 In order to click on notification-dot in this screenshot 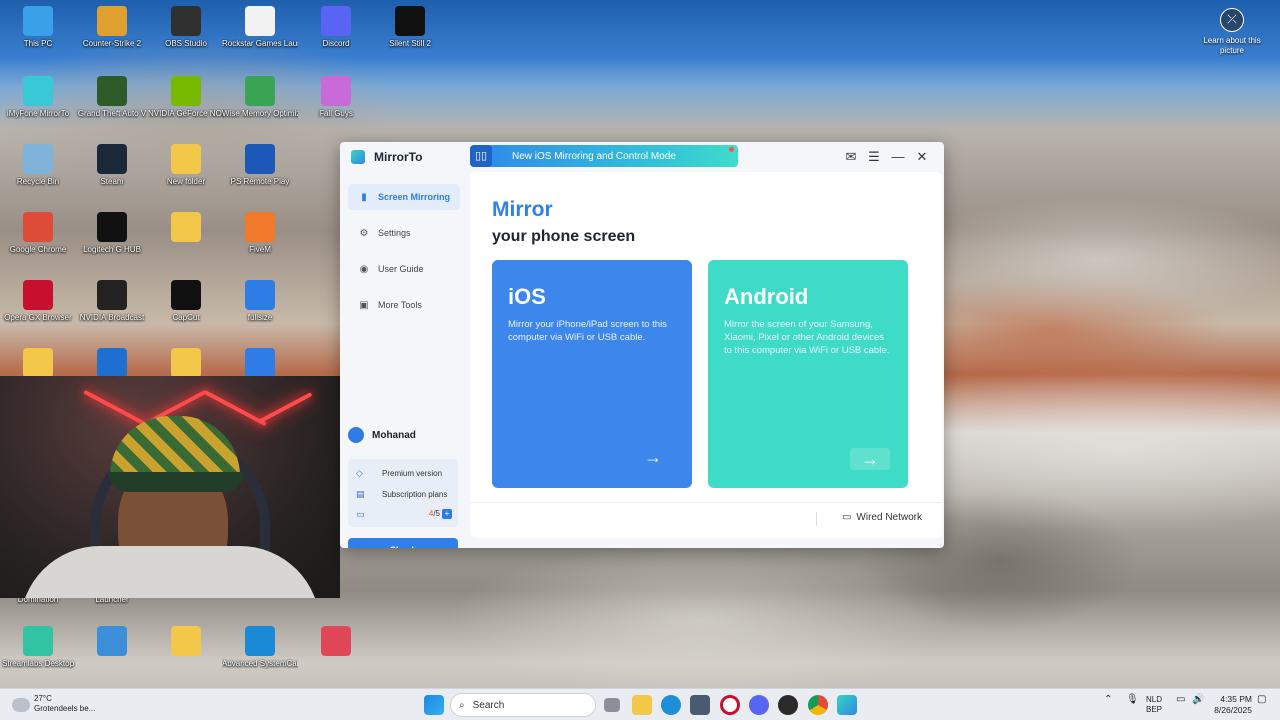, I will do `click(731, 149)`.